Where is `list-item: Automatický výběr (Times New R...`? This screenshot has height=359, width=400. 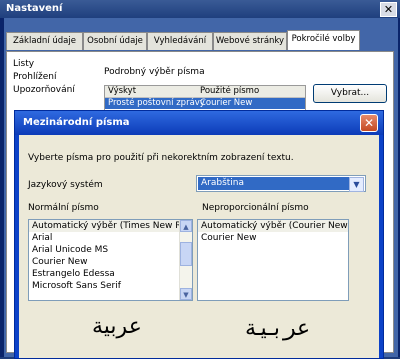 list-item: Automatický výběr (Times New R... is located at coordinates (110, 226).